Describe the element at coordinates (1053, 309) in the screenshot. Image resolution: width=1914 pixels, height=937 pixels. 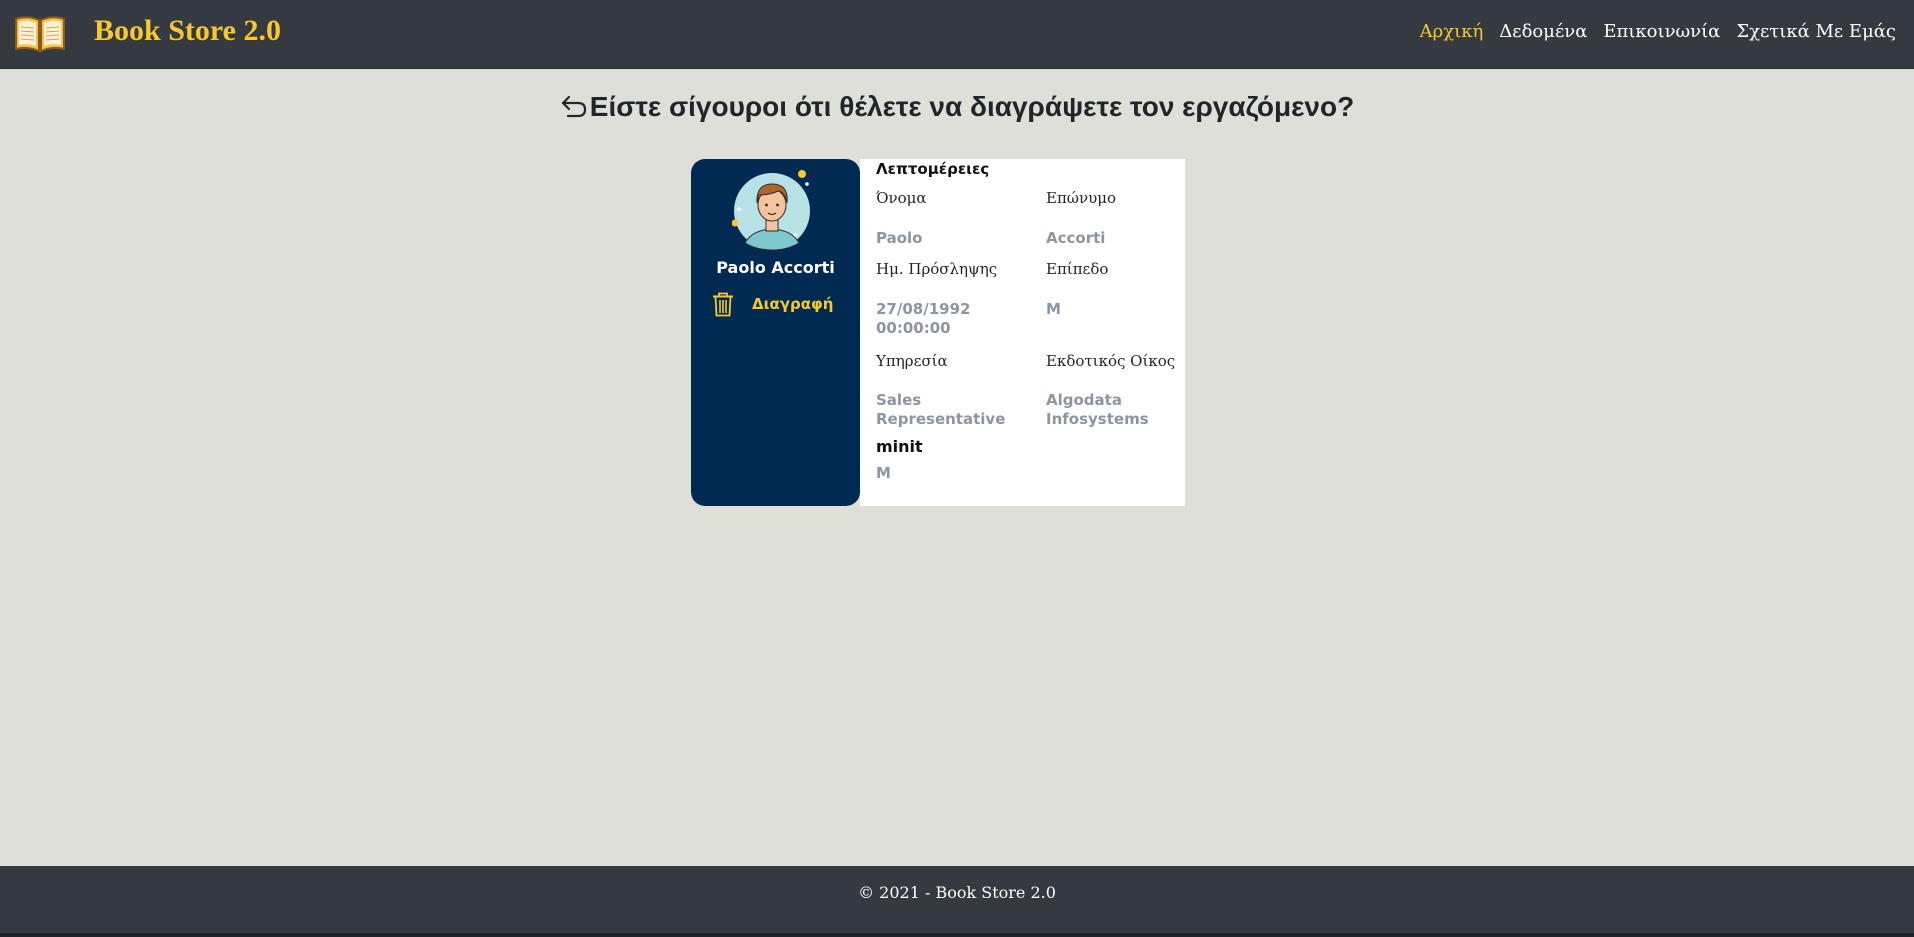
I see `level-value: M` at that location.